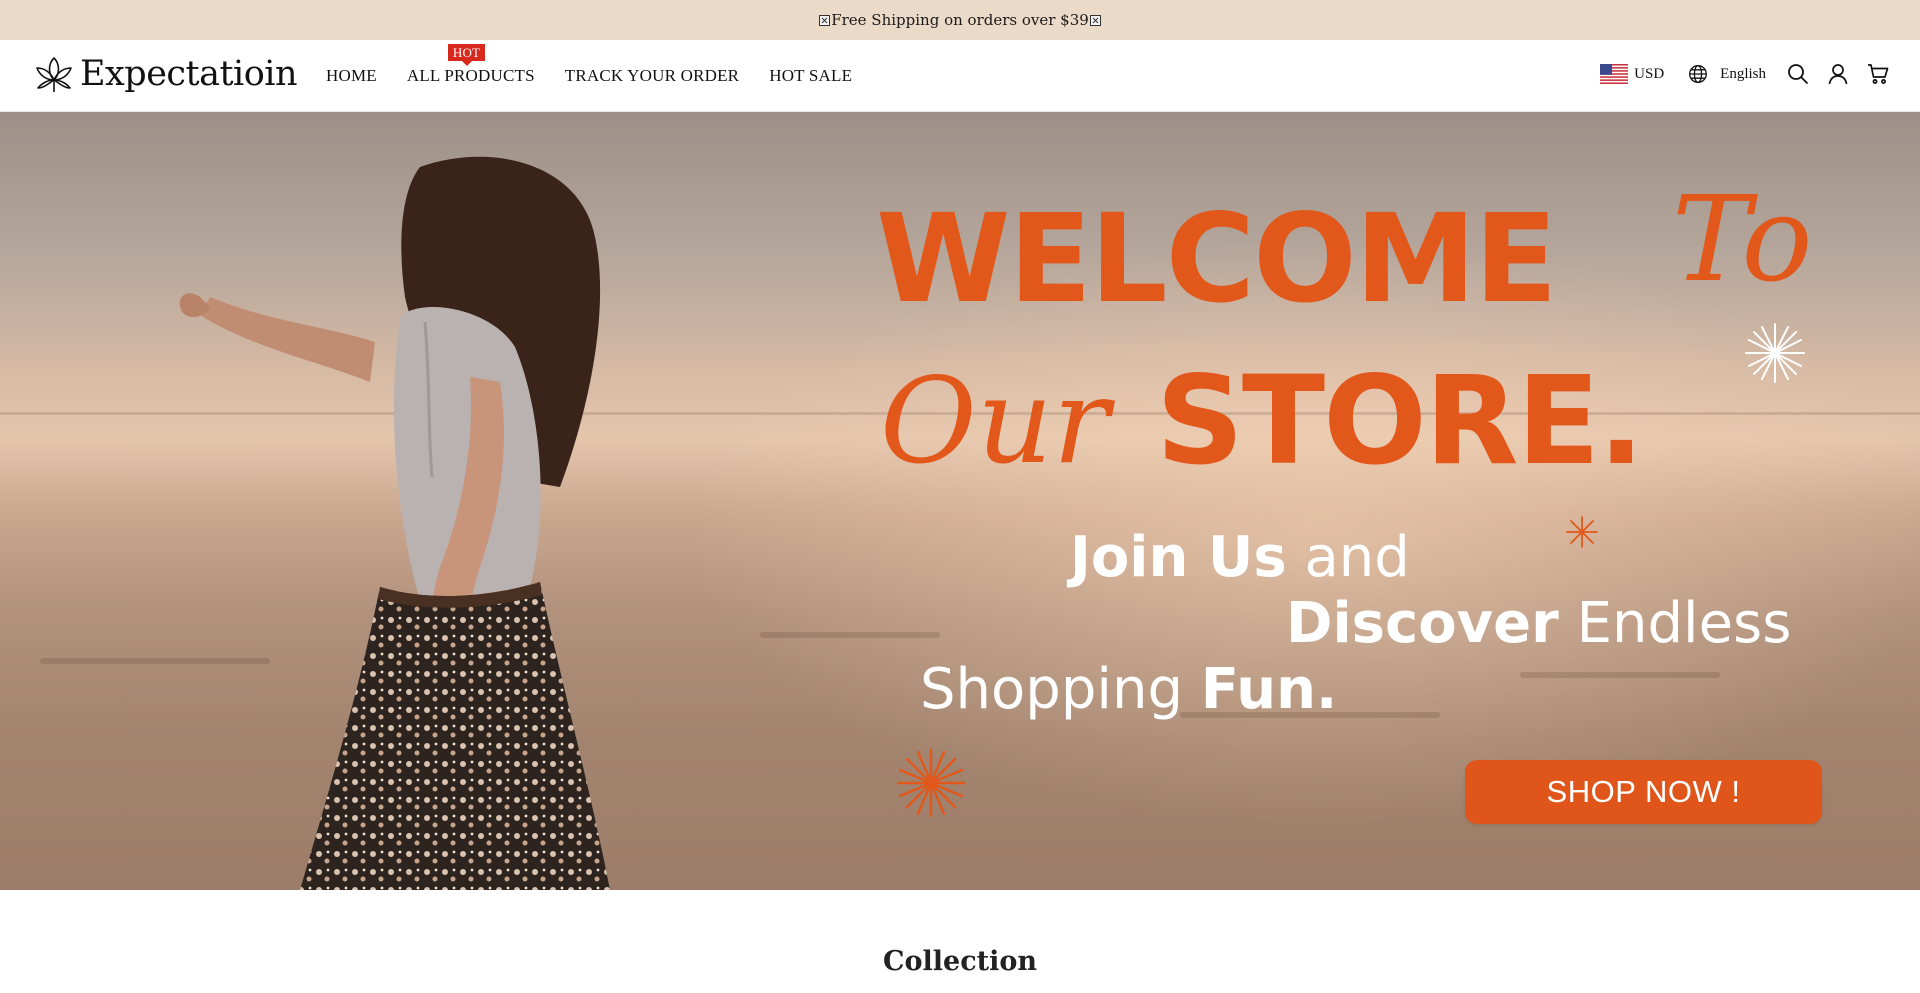  I want to click on hero-tagline-line-1: Join Us and, so click(1240, 558).